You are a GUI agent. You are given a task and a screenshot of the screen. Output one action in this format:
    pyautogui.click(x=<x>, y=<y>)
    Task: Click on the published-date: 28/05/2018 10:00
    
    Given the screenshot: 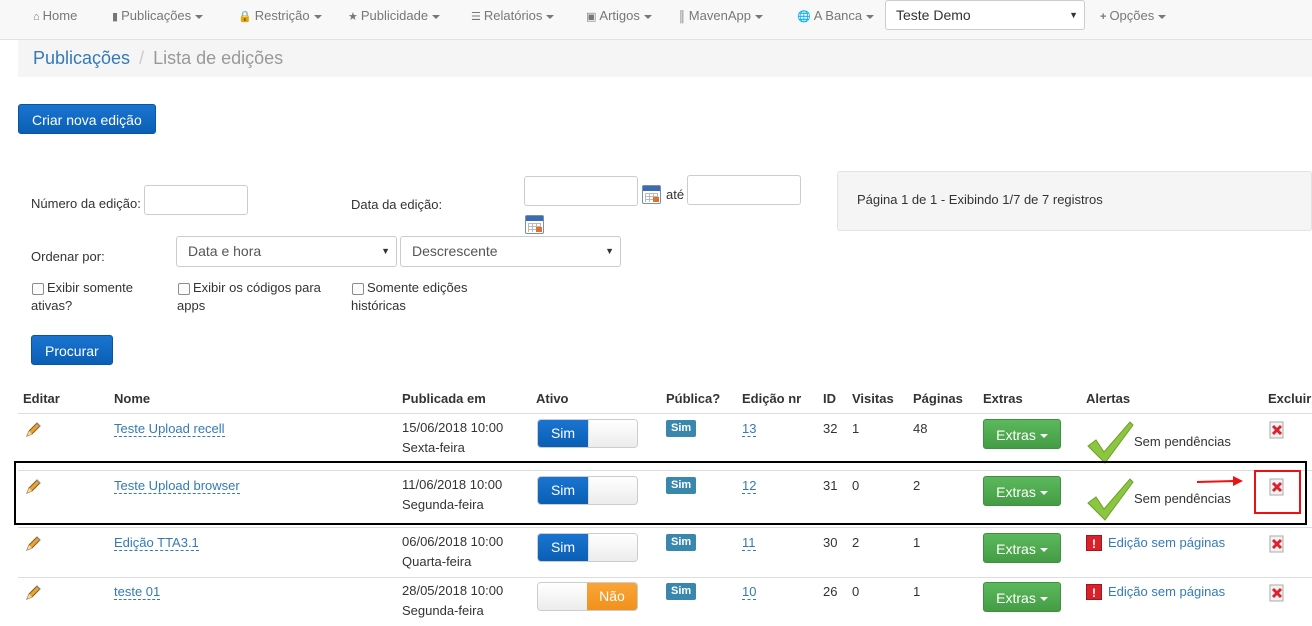 What is the action you would take?
    pyautogui.click(x=453, y=590)
    